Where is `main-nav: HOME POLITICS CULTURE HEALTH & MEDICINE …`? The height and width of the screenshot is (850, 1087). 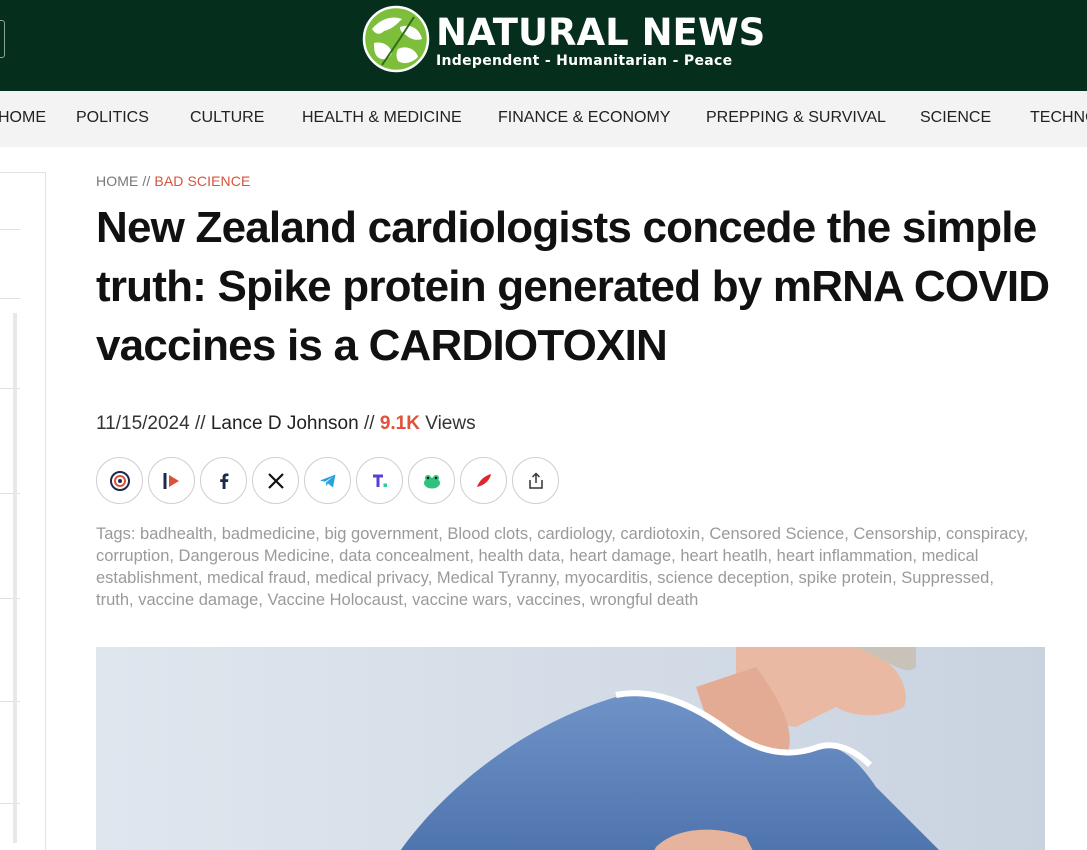 main-nav: HOME POLITICS CULTURE HEALTH & MEDICINE … is located at coordinates (543, 119).